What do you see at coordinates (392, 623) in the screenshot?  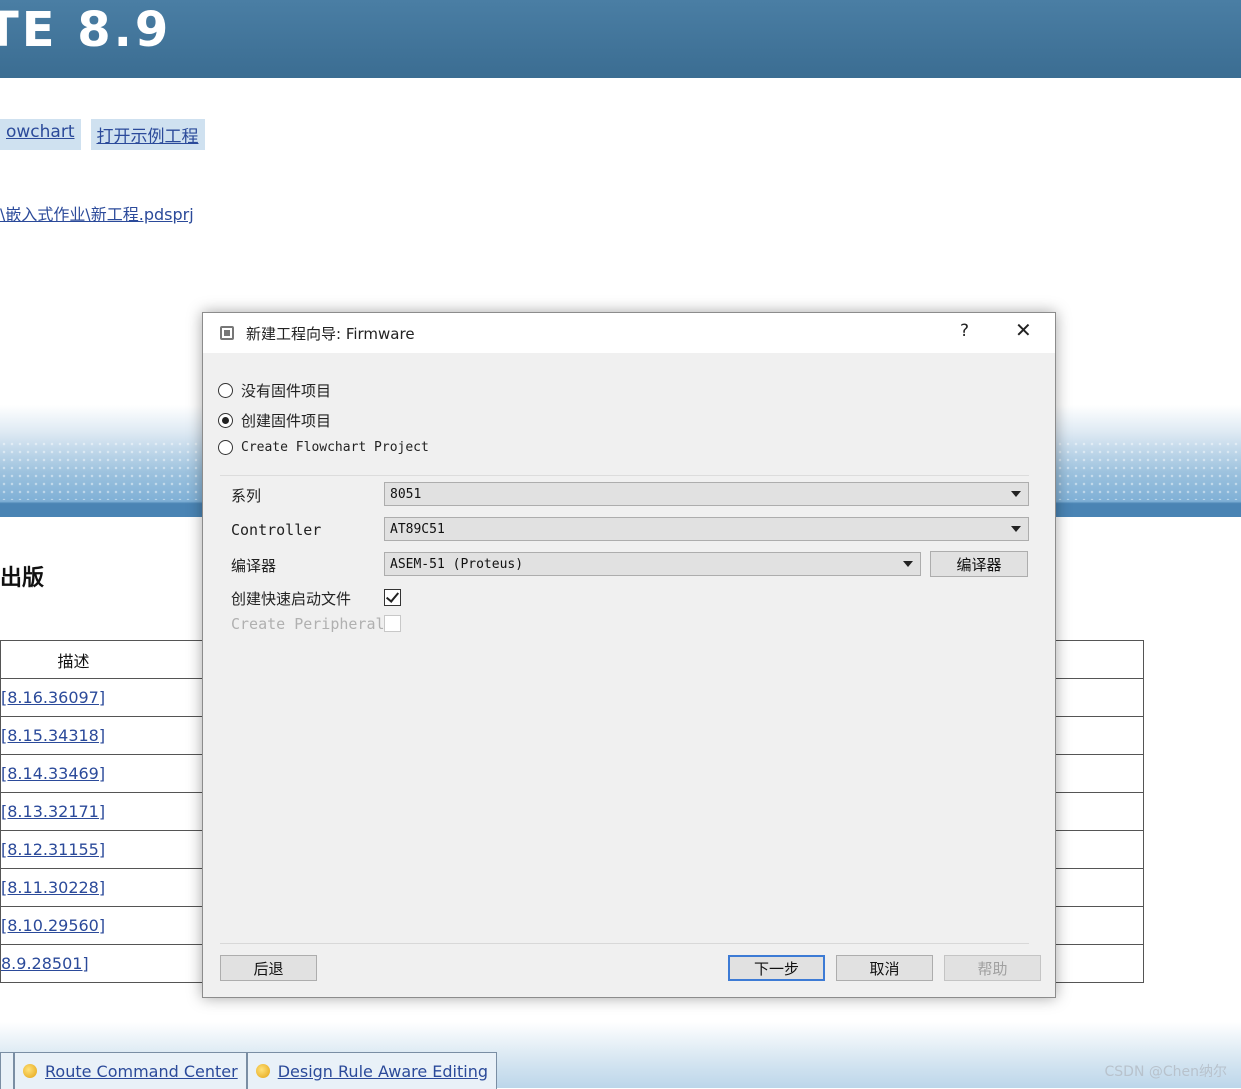 I see `peripherals-checkbox` at bounding box center [392, 623].